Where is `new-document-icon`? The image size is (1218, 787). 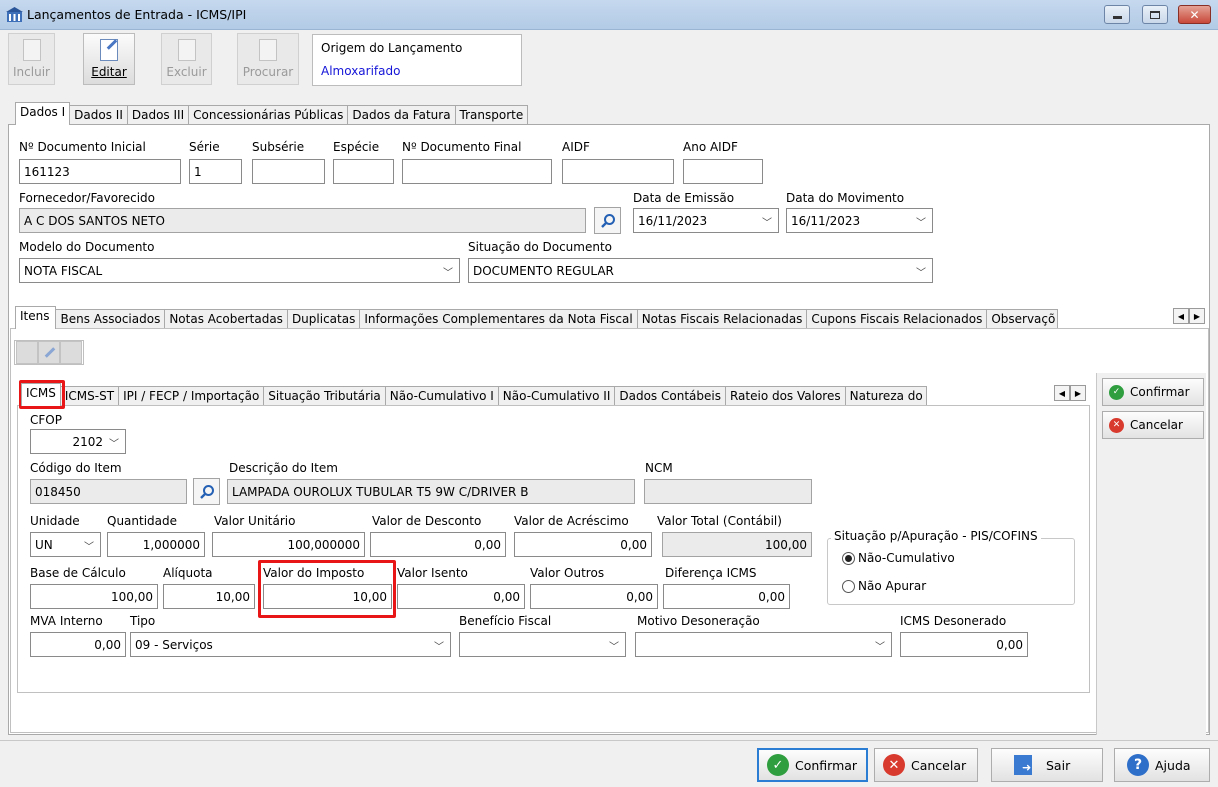 new-document-icon is located at coordinates (31, 50).